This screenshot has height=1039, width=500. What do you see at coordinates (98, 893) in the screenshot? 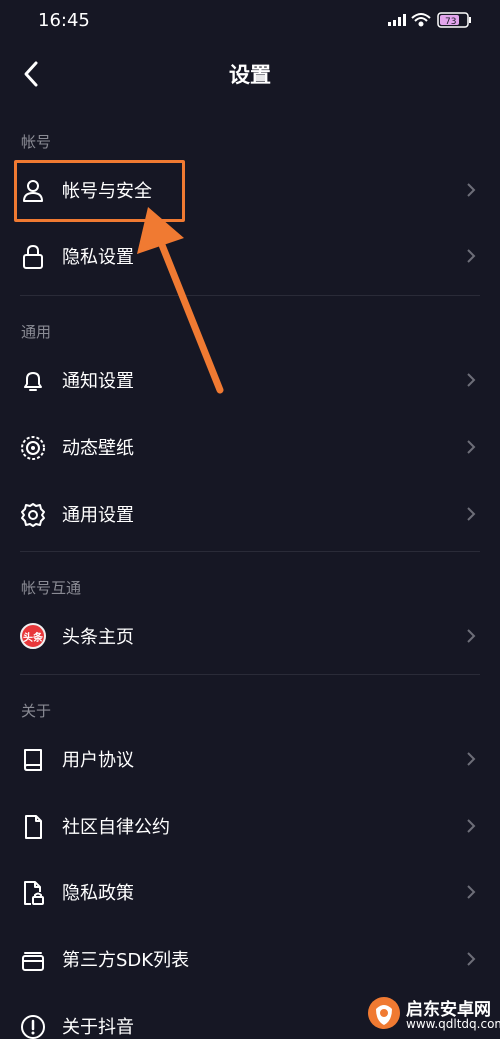
I see `settings-item-label: 隐私政策` at bounding box center [98, 893].